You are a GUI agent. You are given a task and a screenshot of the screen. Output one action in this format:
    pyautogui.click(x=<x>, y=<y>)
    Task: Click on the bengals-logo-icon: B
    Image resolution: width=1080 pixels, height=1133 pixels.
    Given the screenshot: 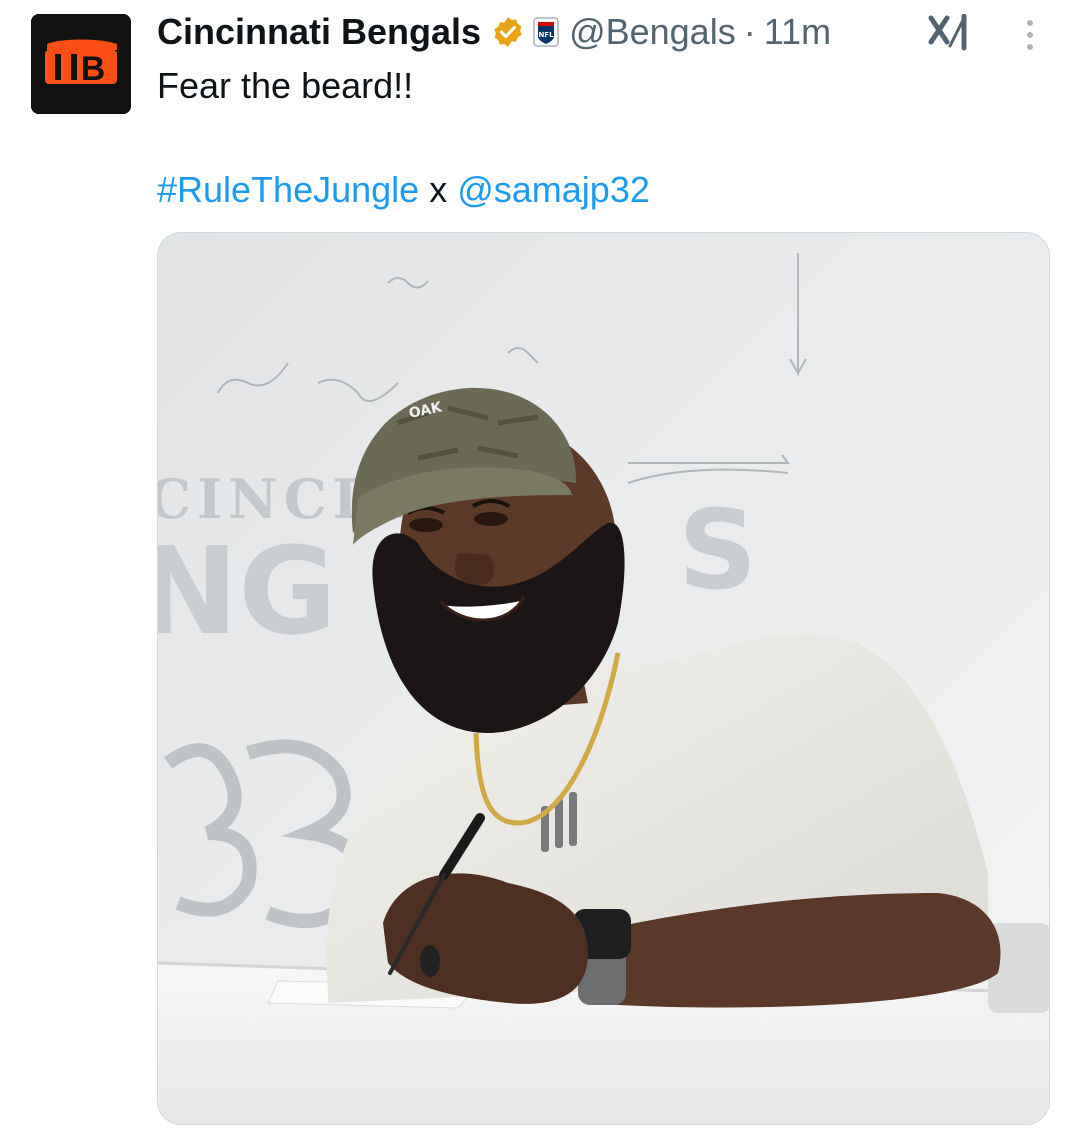 What is the action you would take?
    pyautogui.click(x=81, y=64)
    